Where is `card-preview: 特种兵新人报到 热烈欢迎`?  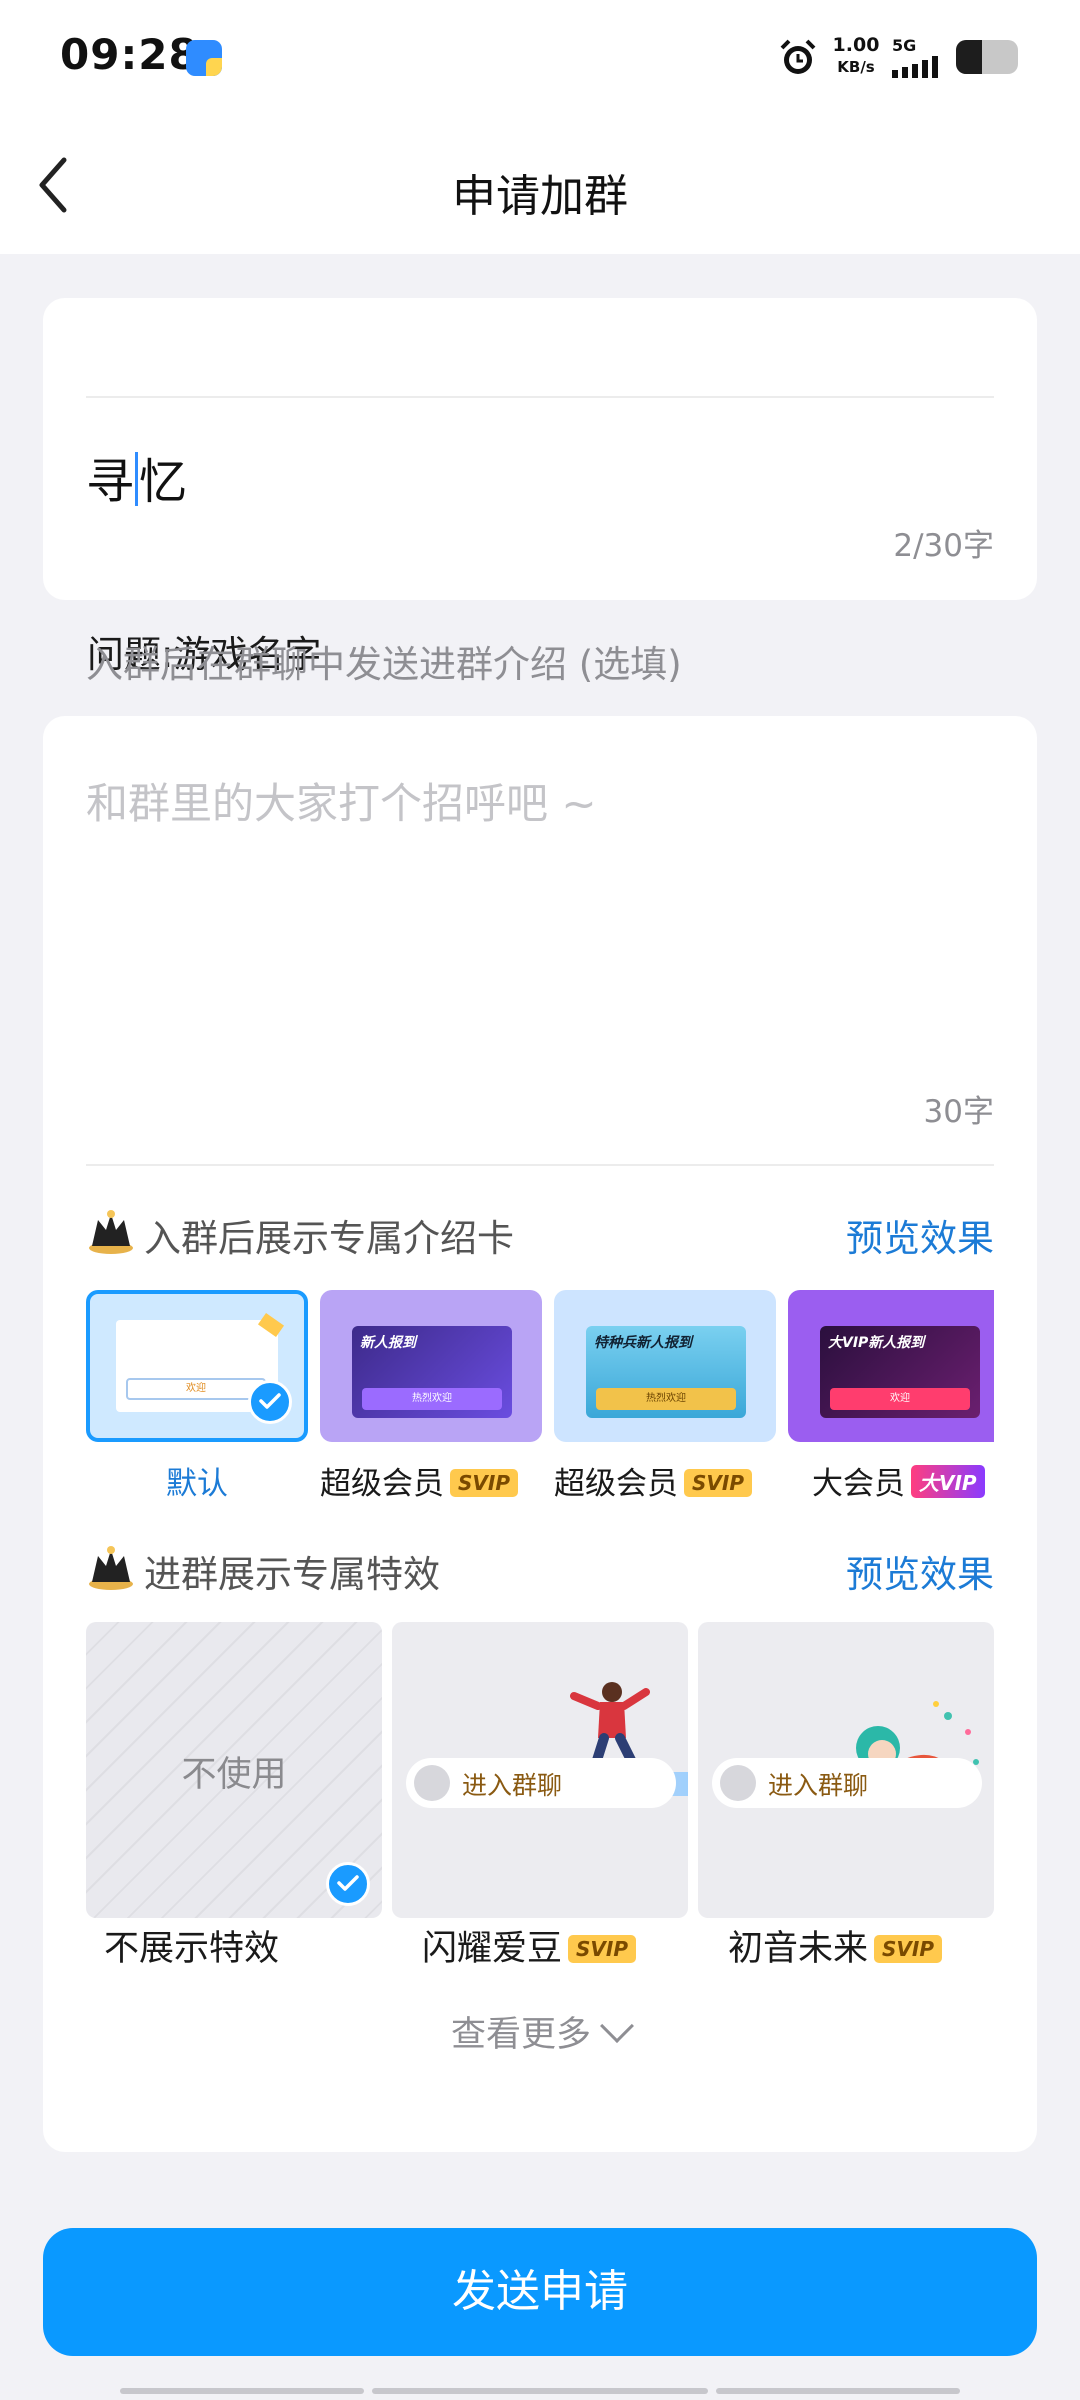
card-preview: 特种兵新人报到 热烈欢迎 is located at coordinates (666, 1372).